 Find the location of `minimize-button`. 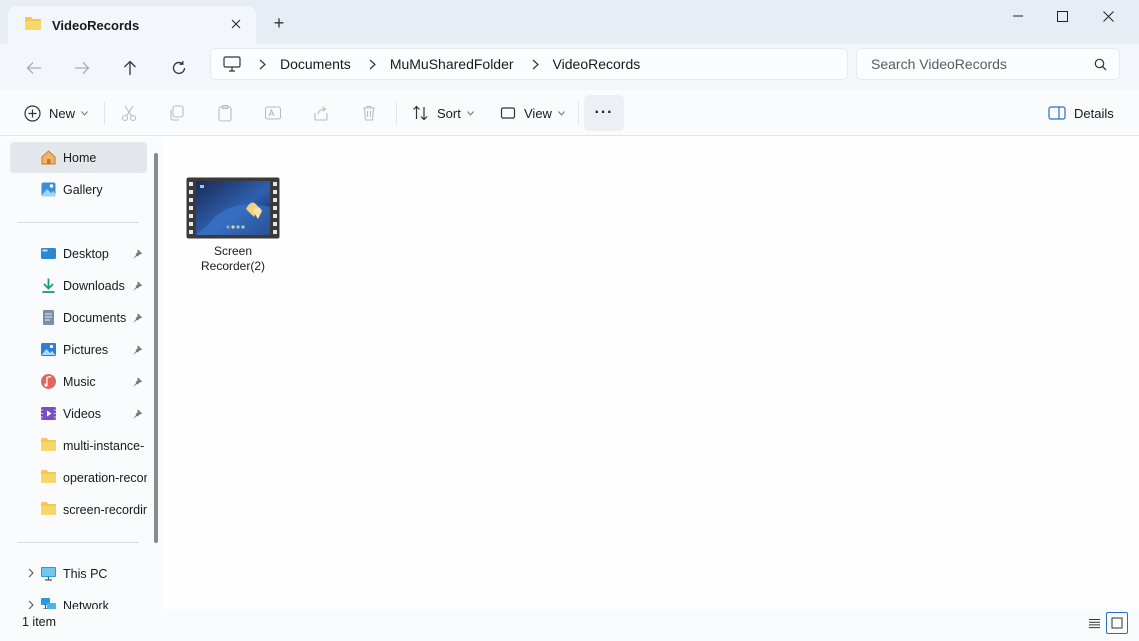

minimize-button is located at coordinates (1018, 16).